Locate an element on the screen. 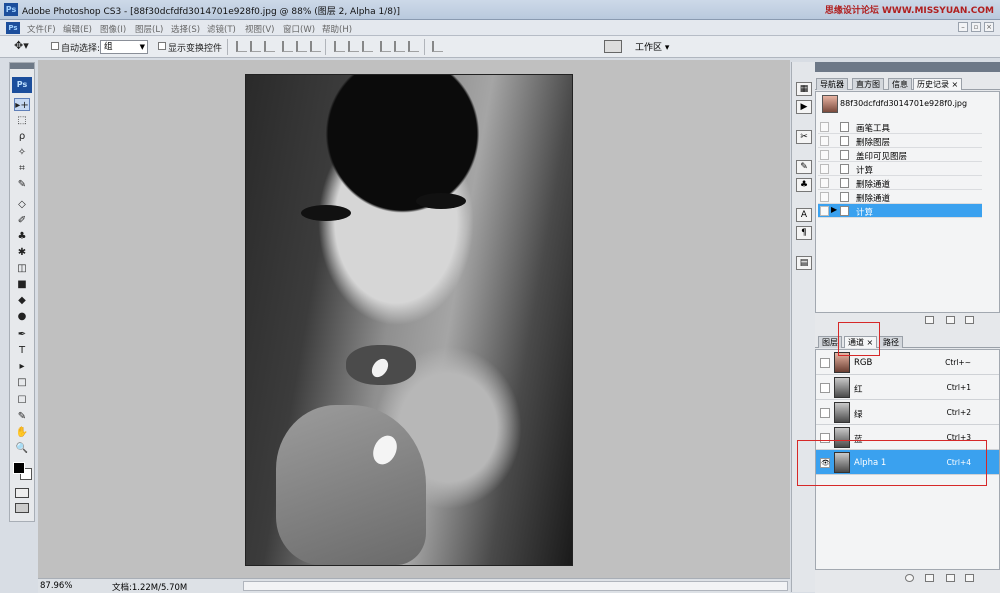 The image size is (1000, 593). move-tool-icon: ▸+ is located at coordinates (22, 104).